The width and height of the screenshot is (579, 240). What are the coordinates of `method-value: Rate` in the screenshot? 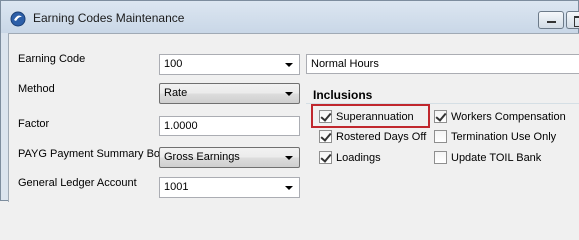 It's located at (176, 93).